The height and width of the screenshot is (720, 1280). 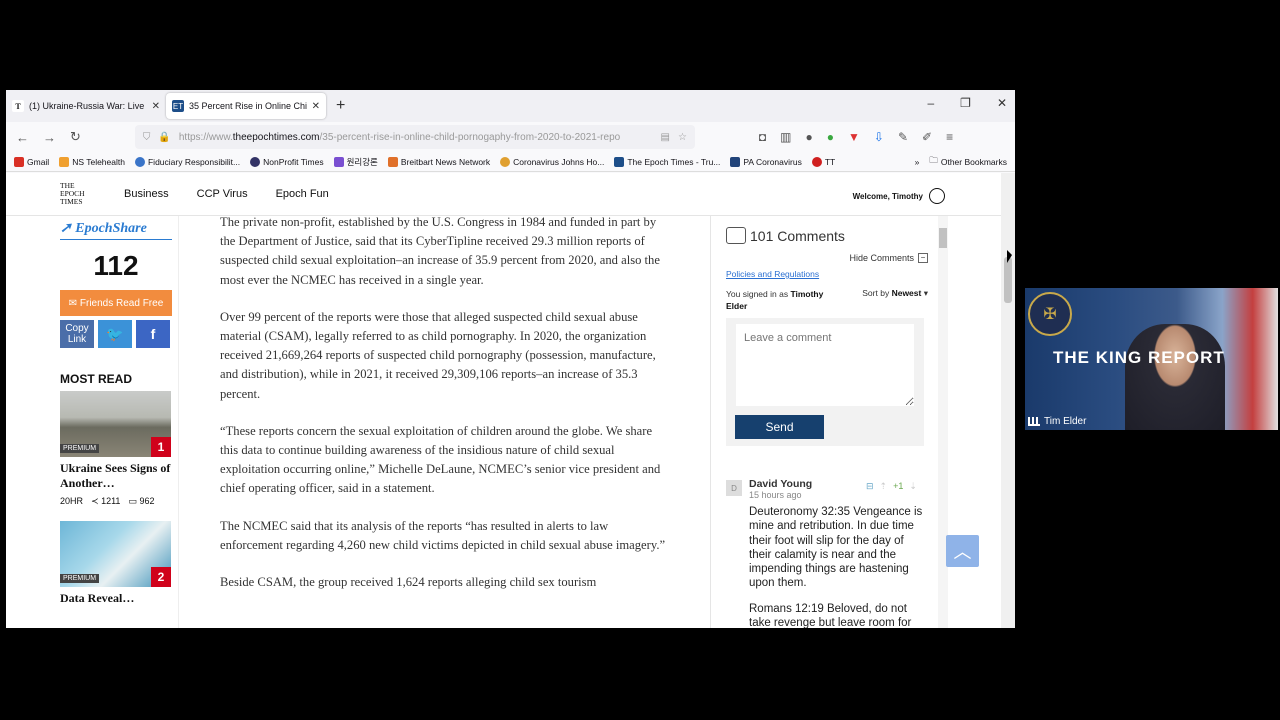 I want to click on most-read-meta-1: 20HR ≺ 1211 ▭ 962, so click(x=116, y=501).